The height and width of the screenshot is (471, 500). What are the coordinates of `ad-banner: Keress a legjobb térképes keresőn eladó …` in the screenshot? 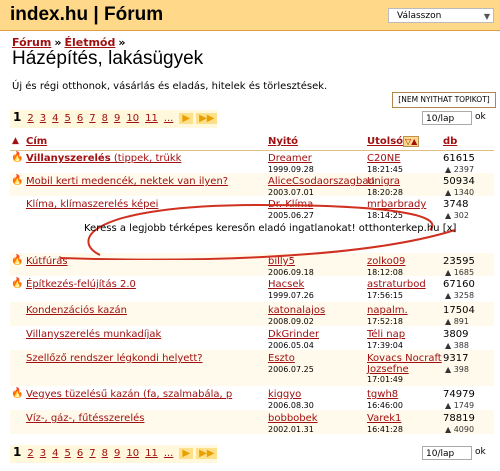 It's located at (270, 228).